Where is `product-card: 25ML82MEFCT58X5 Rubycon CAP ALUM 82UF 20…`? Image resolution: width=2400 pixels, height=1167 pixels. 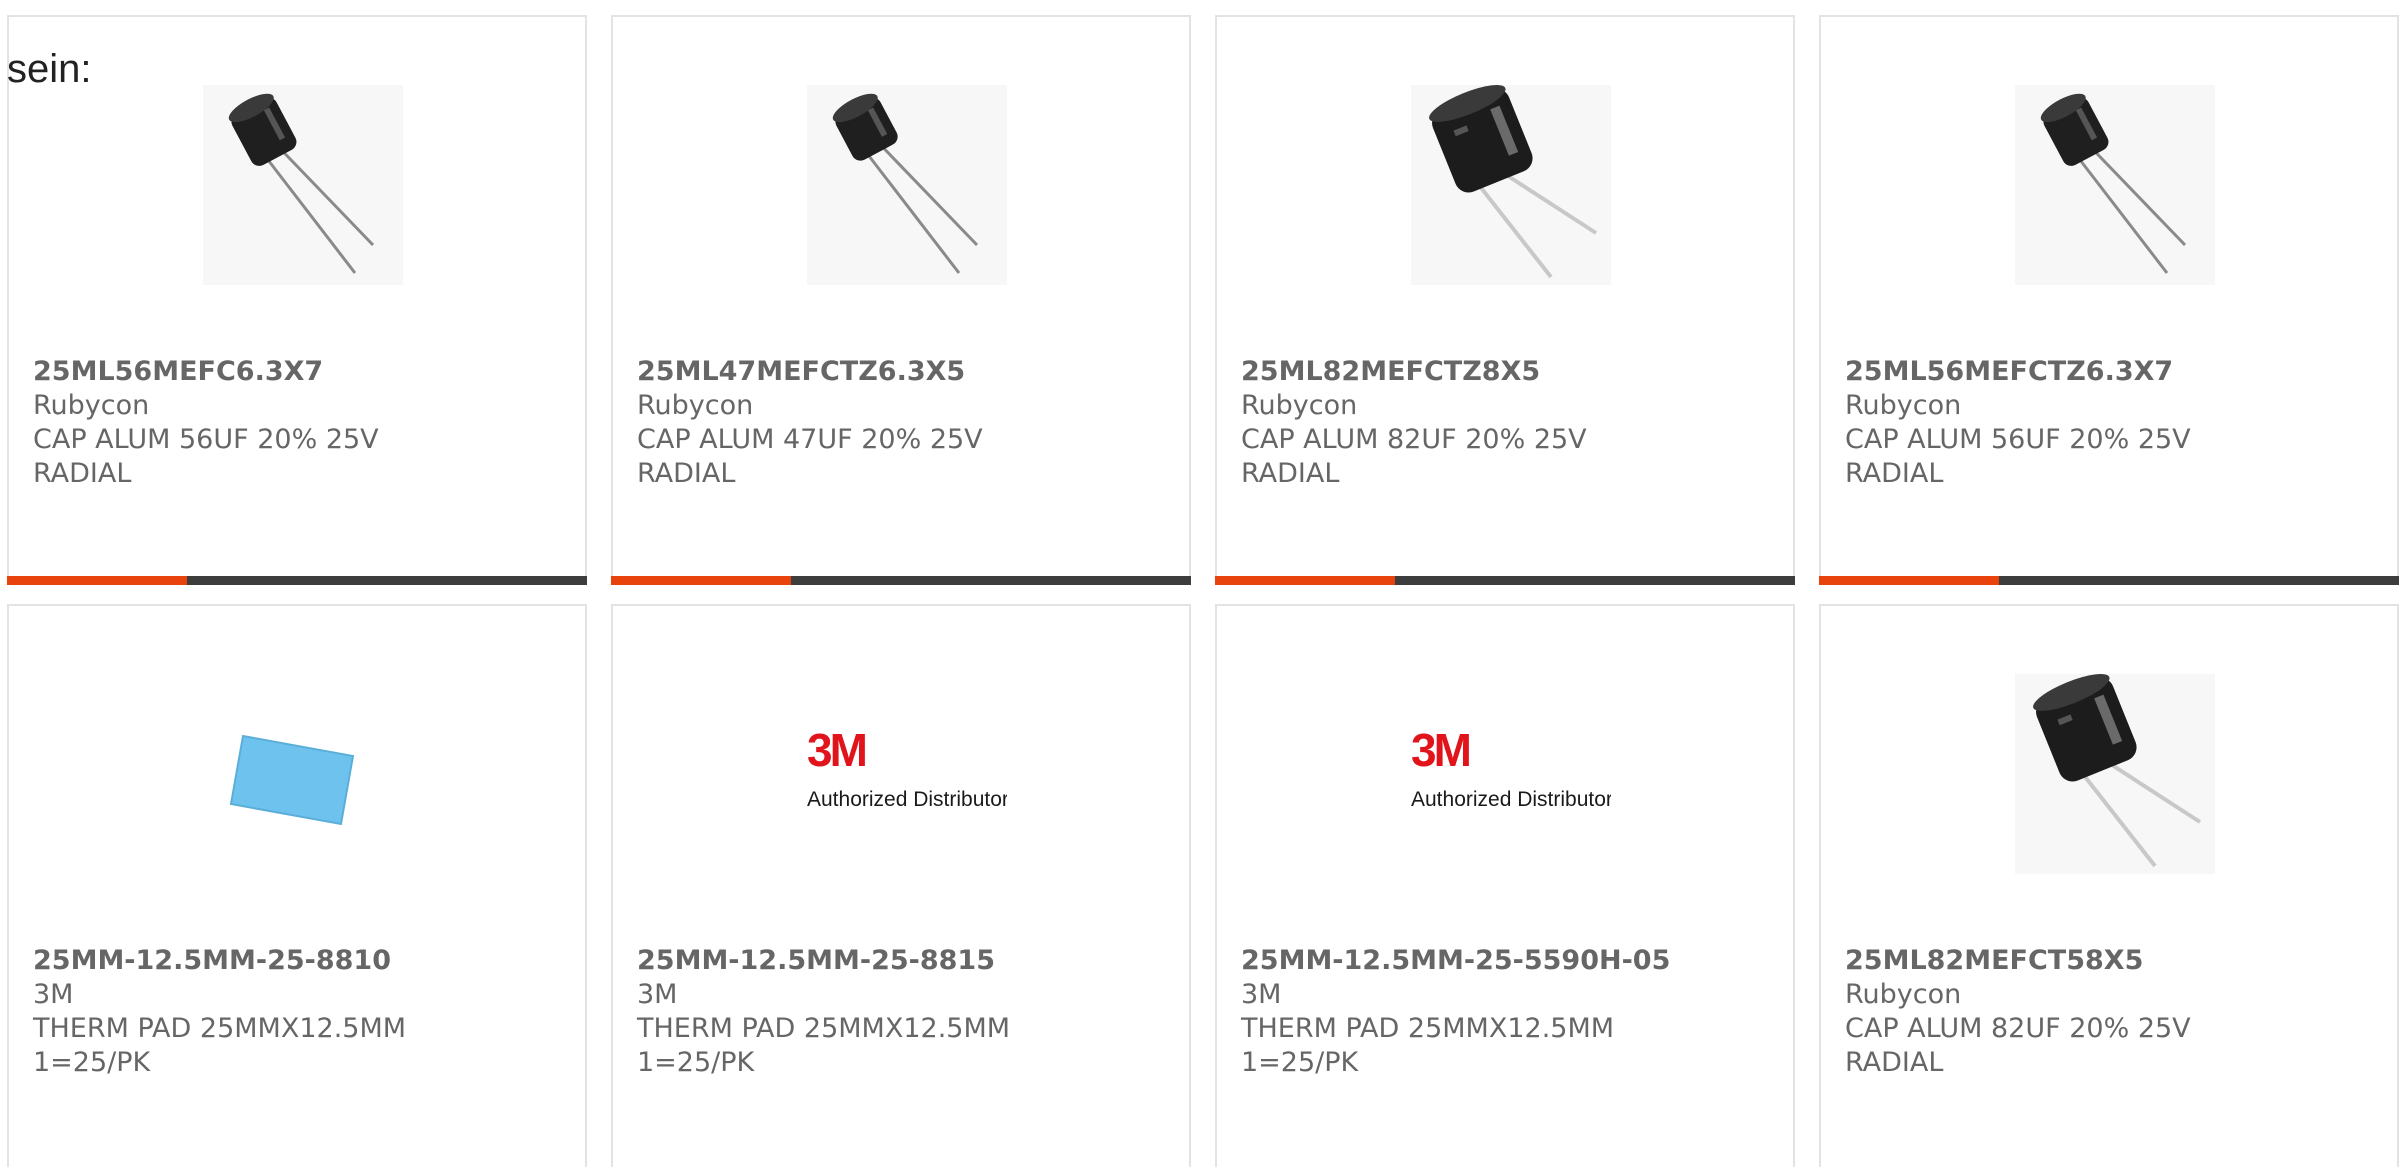
product-card: 25ML82MEFCT58X5 Rubycon CAP ALUM 82UF 20… is located at coordinates (2109, 885).